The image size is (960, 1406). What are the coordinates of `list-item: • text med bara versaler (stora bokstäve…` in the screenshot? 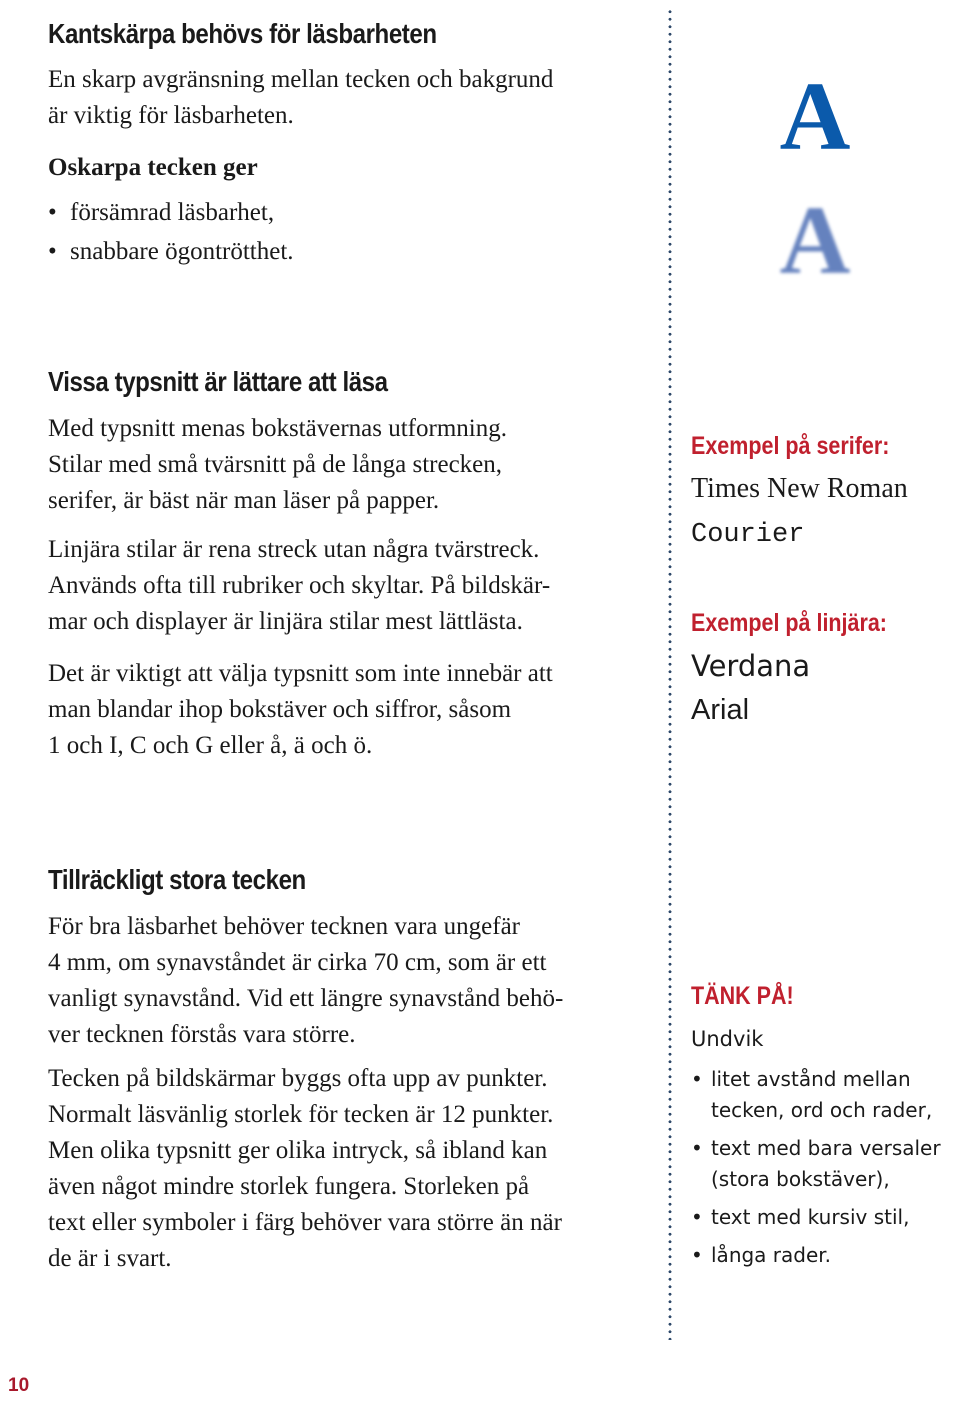 It's located at (816, 1164).